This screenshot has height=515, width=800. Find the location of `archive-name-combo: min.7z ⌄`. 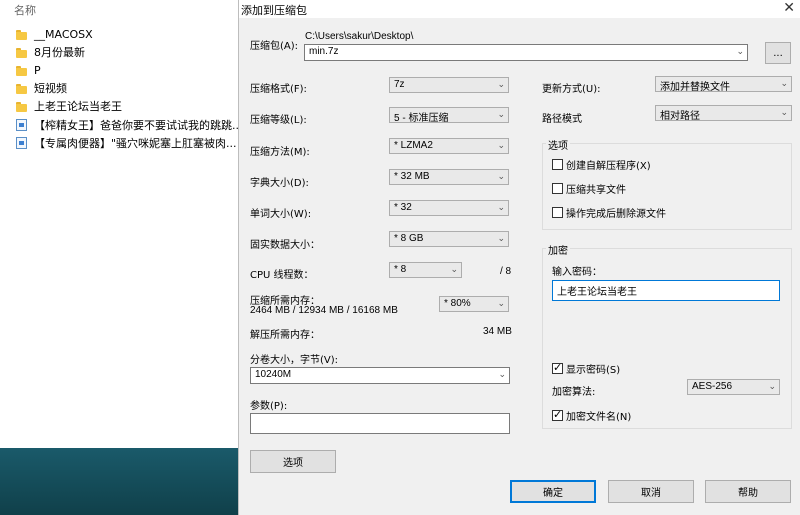

archive-name-combo: min.7z ⌄ is located at coordinates (526, 52).